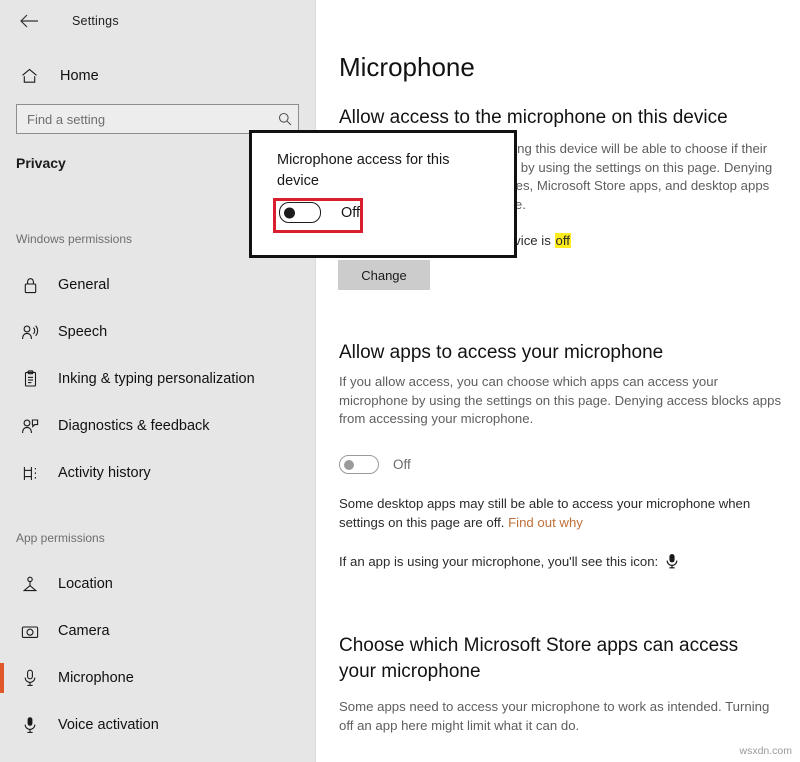 The image size is (800, 762). I want to click on sidebar-item-microphone: Microphone, so click(158, 678).